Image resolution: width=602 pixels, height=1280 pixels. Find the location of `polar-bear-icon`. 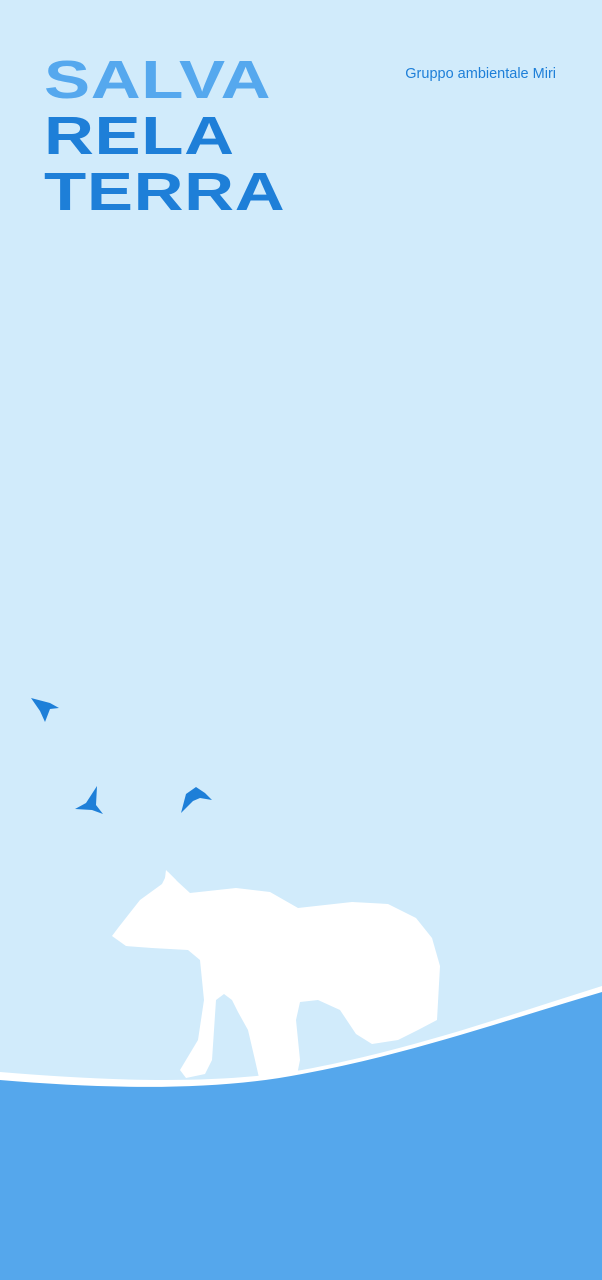

polar-bear-icon is located at coordinates (276, 976).